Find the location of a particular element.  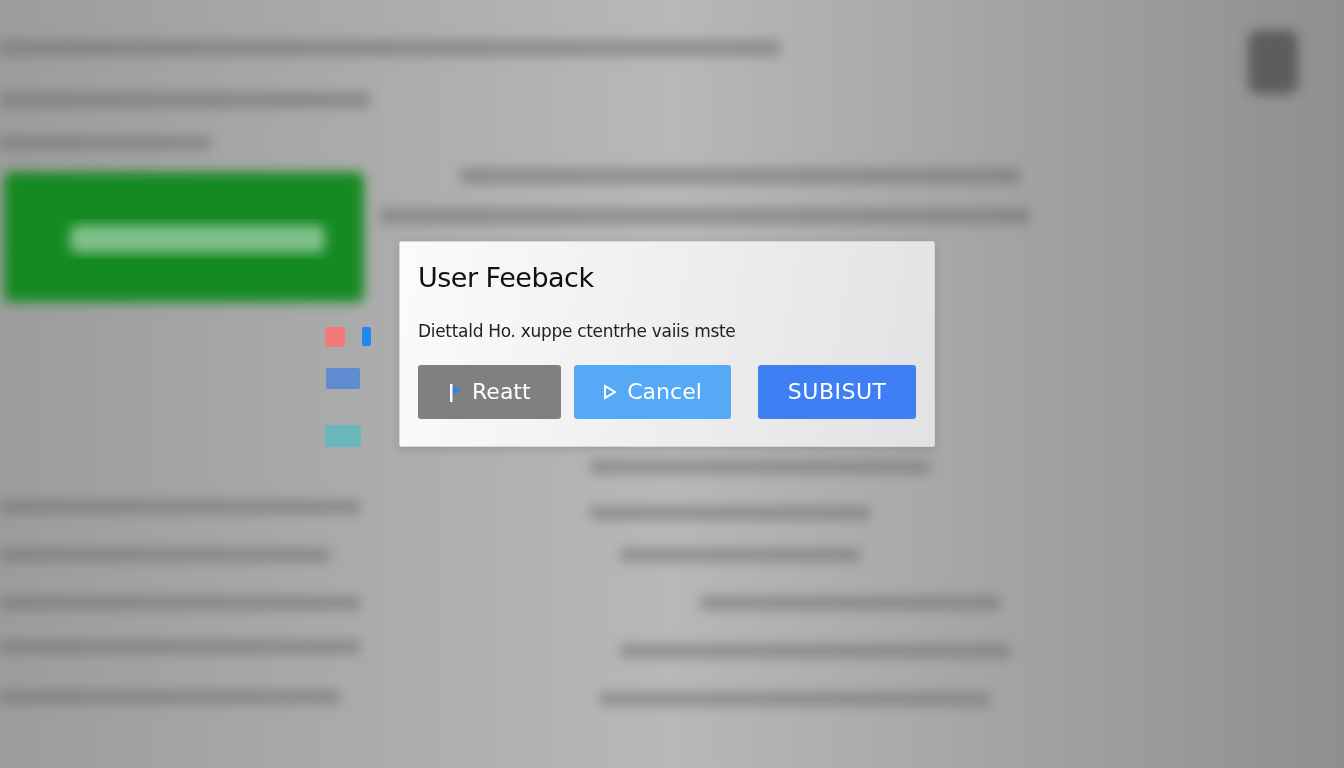

reset-button: Reatt is located at coordinates (489, 391).